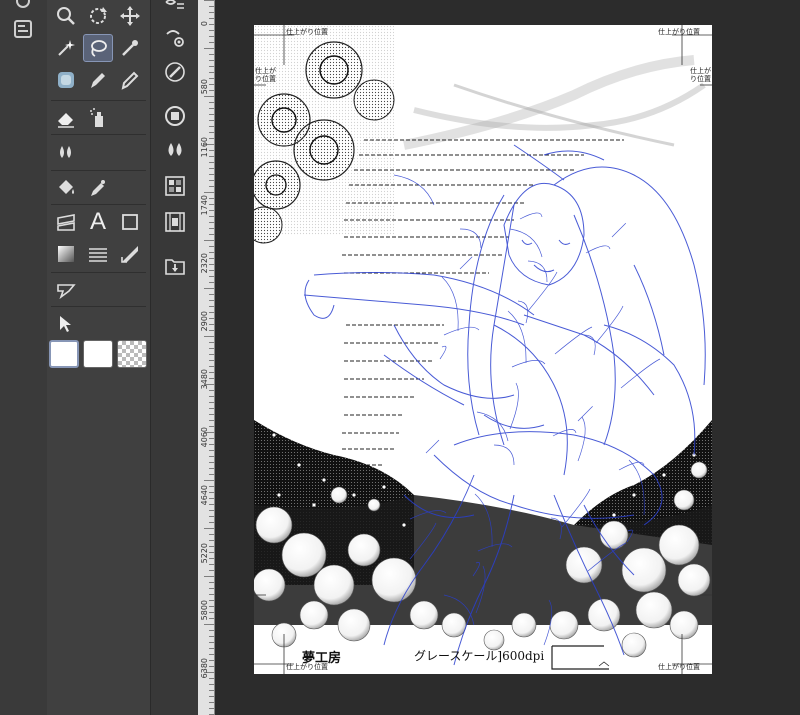 Image resolution: width=800 pixels, height=715 pixels. What do you see at coordinates (98, 354) in the screenshot?
I see `sub-color-swatch` at bounding box center [98, 354].